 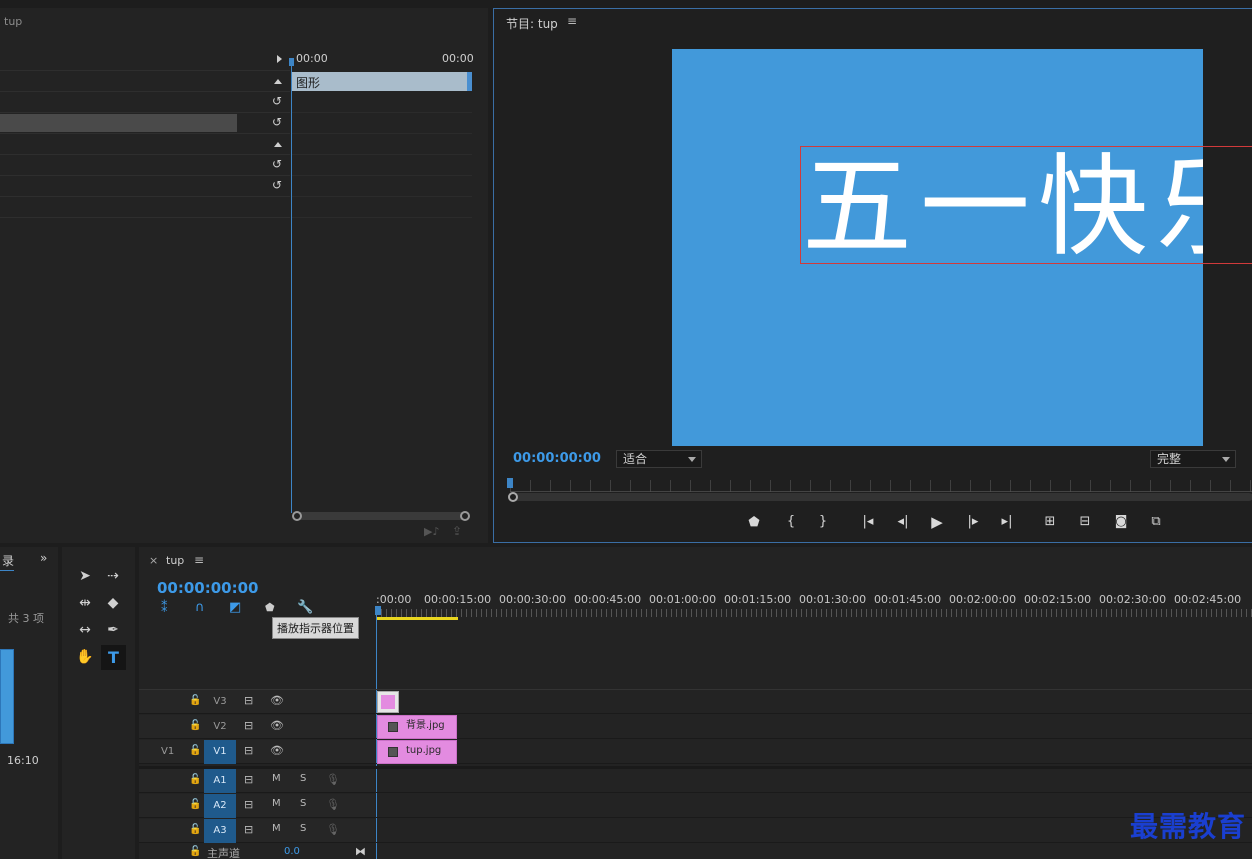 I want to click on scroll-handle-right, so click(x=465, y=516).